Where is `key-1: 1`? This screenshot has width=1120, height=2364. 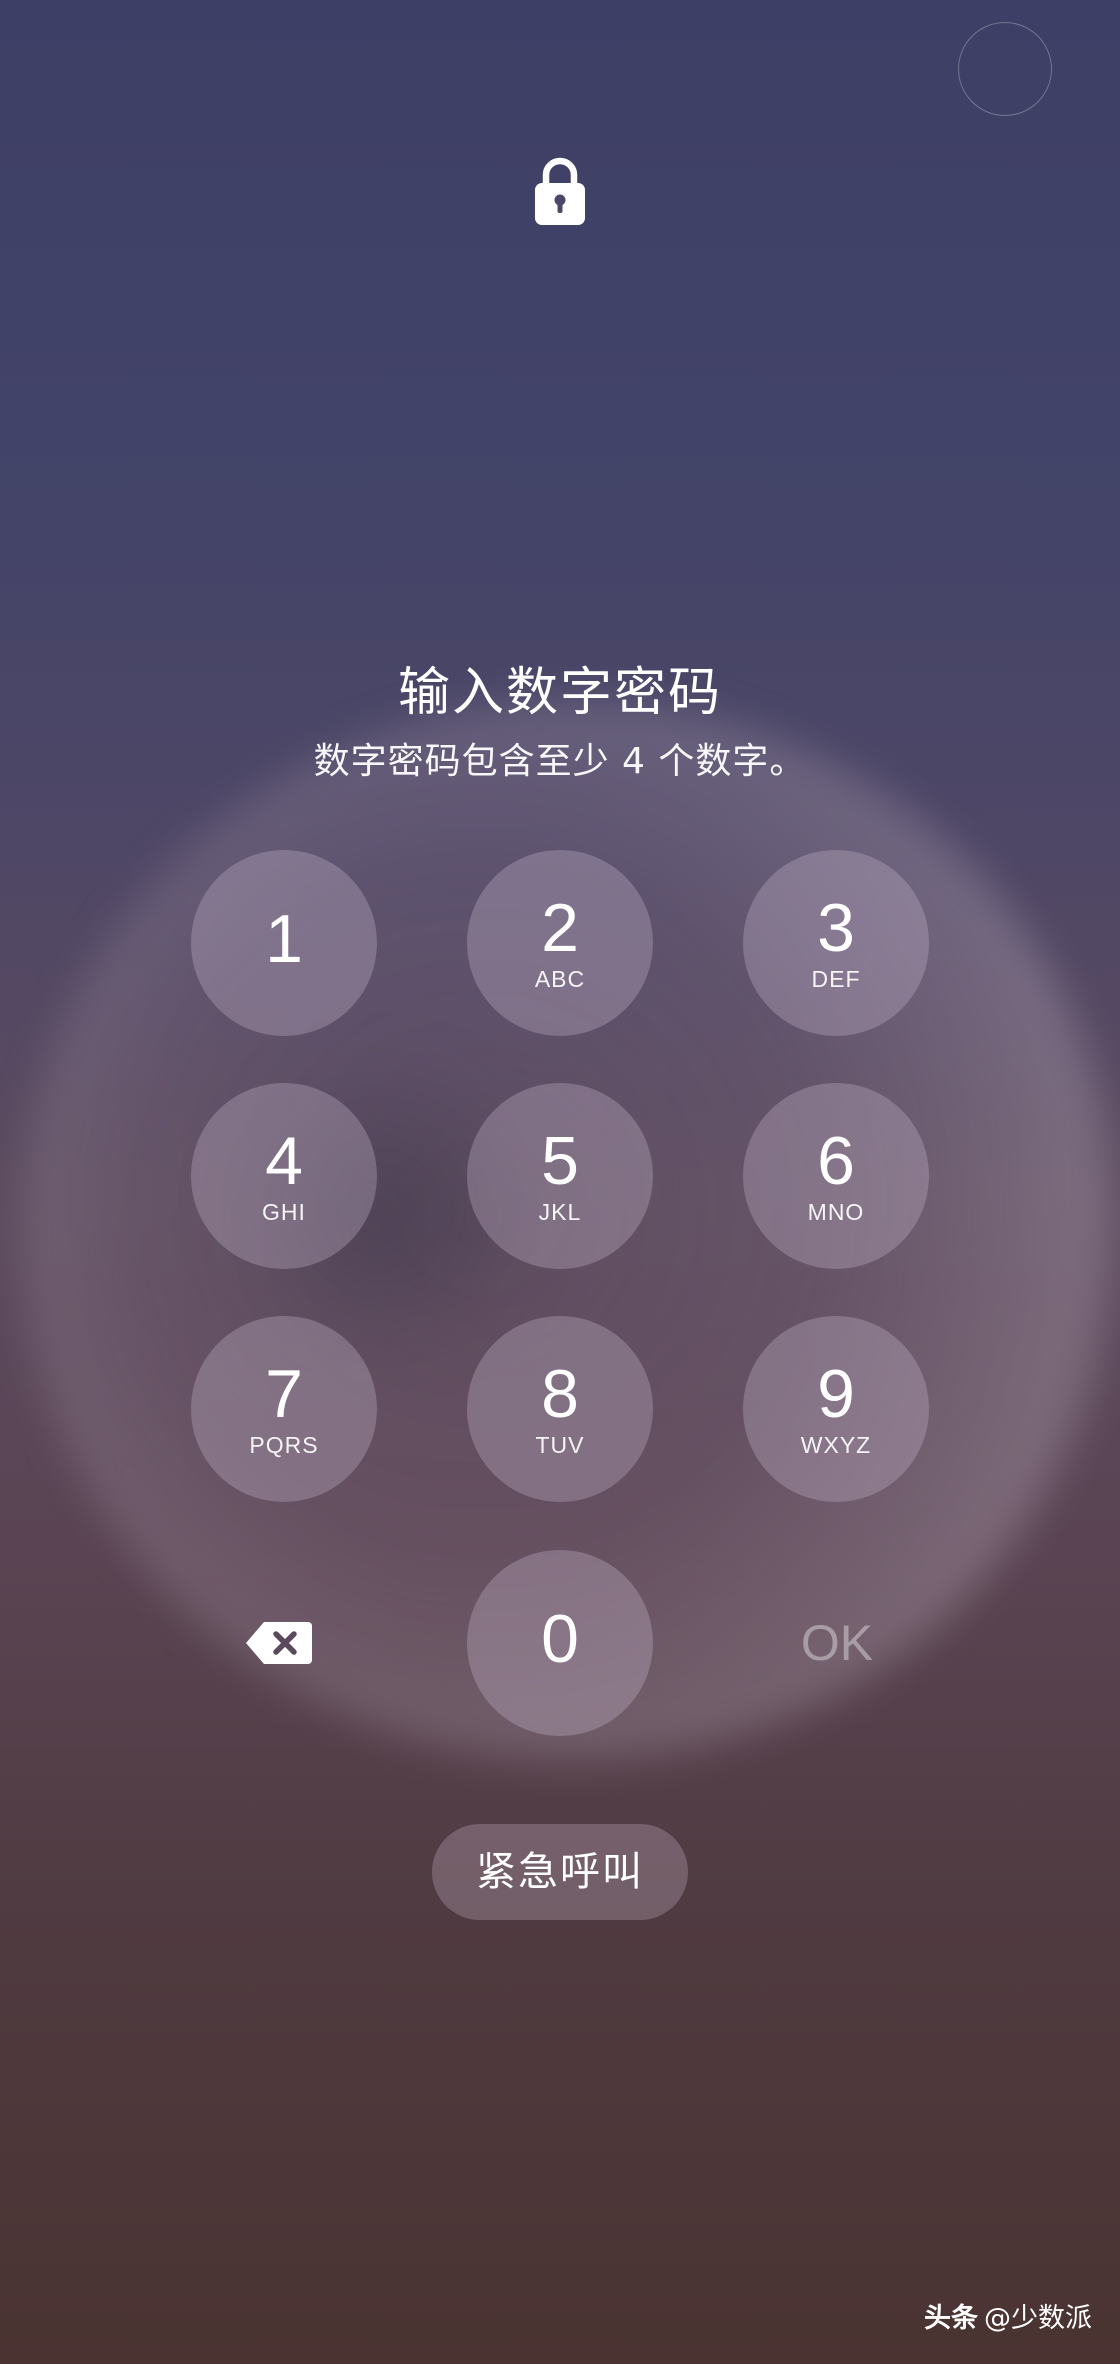 key-1: 1 is located at coordinates (284, 943).